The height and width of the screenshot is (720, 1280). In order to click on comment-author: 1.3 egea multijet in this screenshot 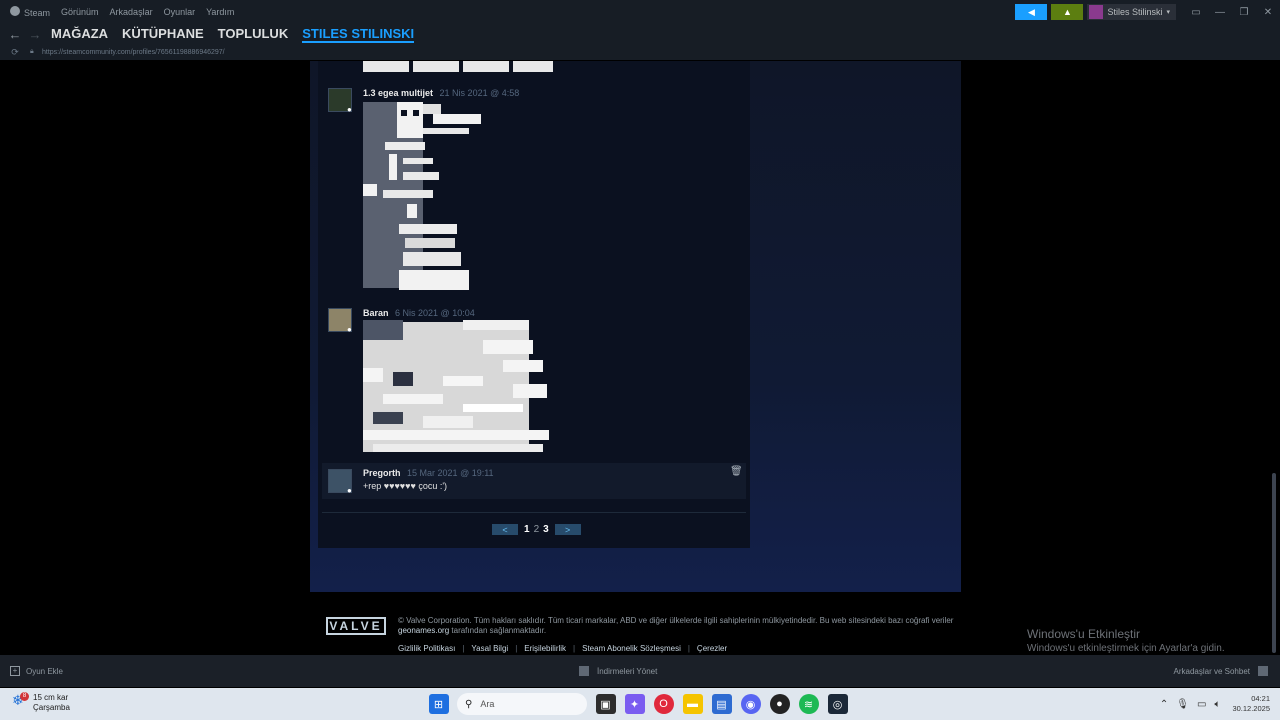, I will do `click(398, 93)`.